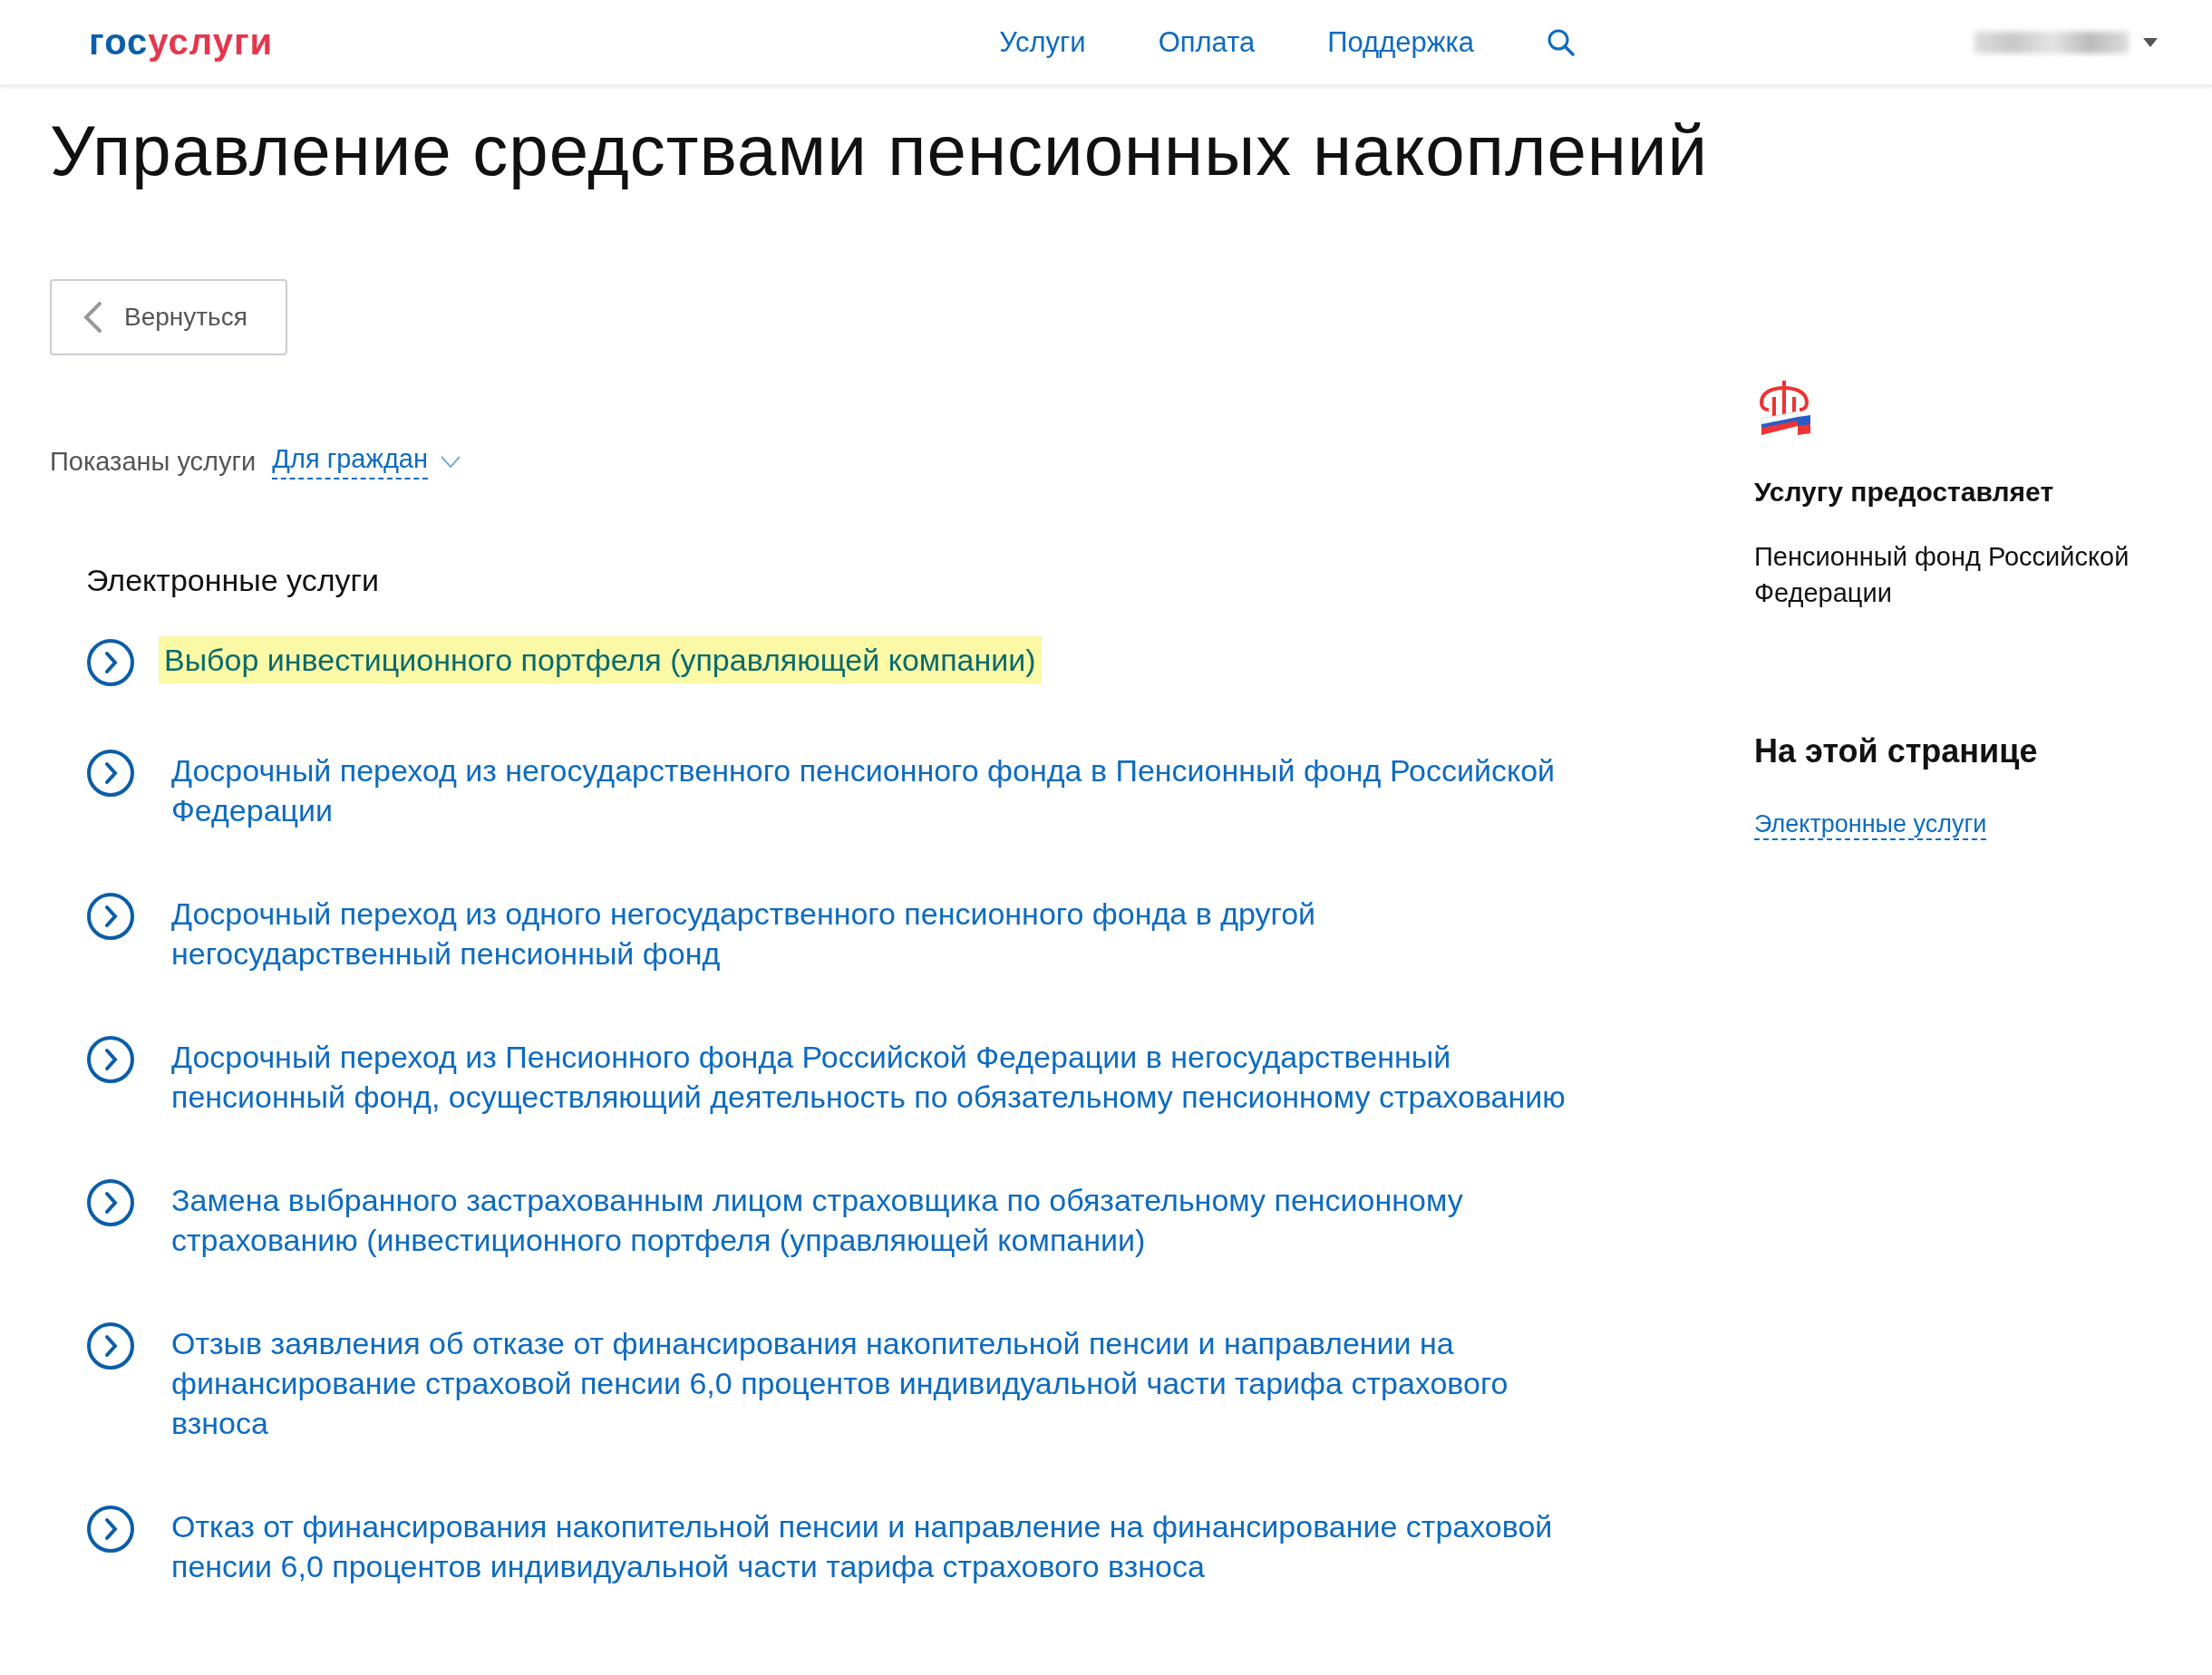 This screenshot has width=2212, height=1675. I want to click on nav-link: Услуги, so click(1042, 42).